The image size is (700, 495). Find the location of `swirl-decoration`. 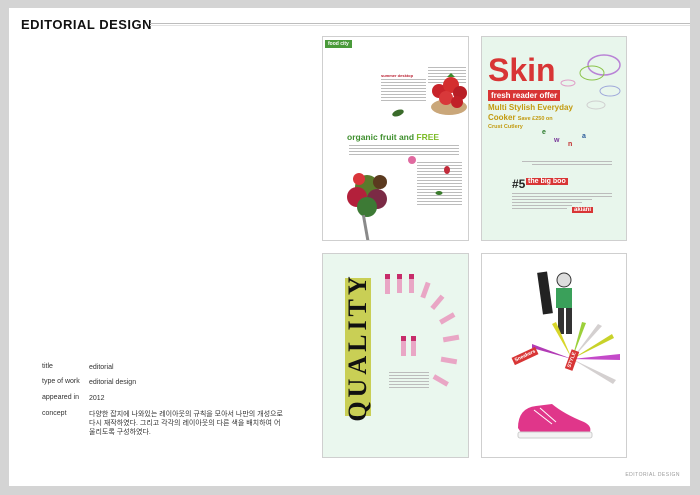

swirl-decoration is located at coordinates (590, 82).